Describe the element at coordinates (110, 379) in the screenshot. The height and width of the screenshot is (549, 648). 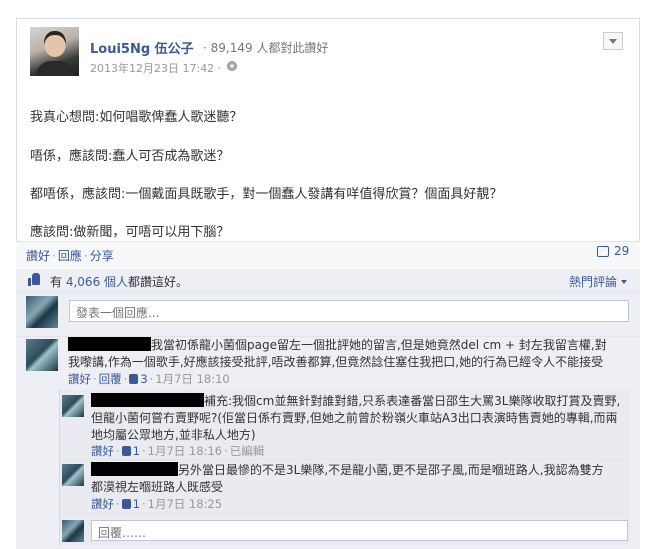
I see `comment-reply-button: 回覆` at that location.